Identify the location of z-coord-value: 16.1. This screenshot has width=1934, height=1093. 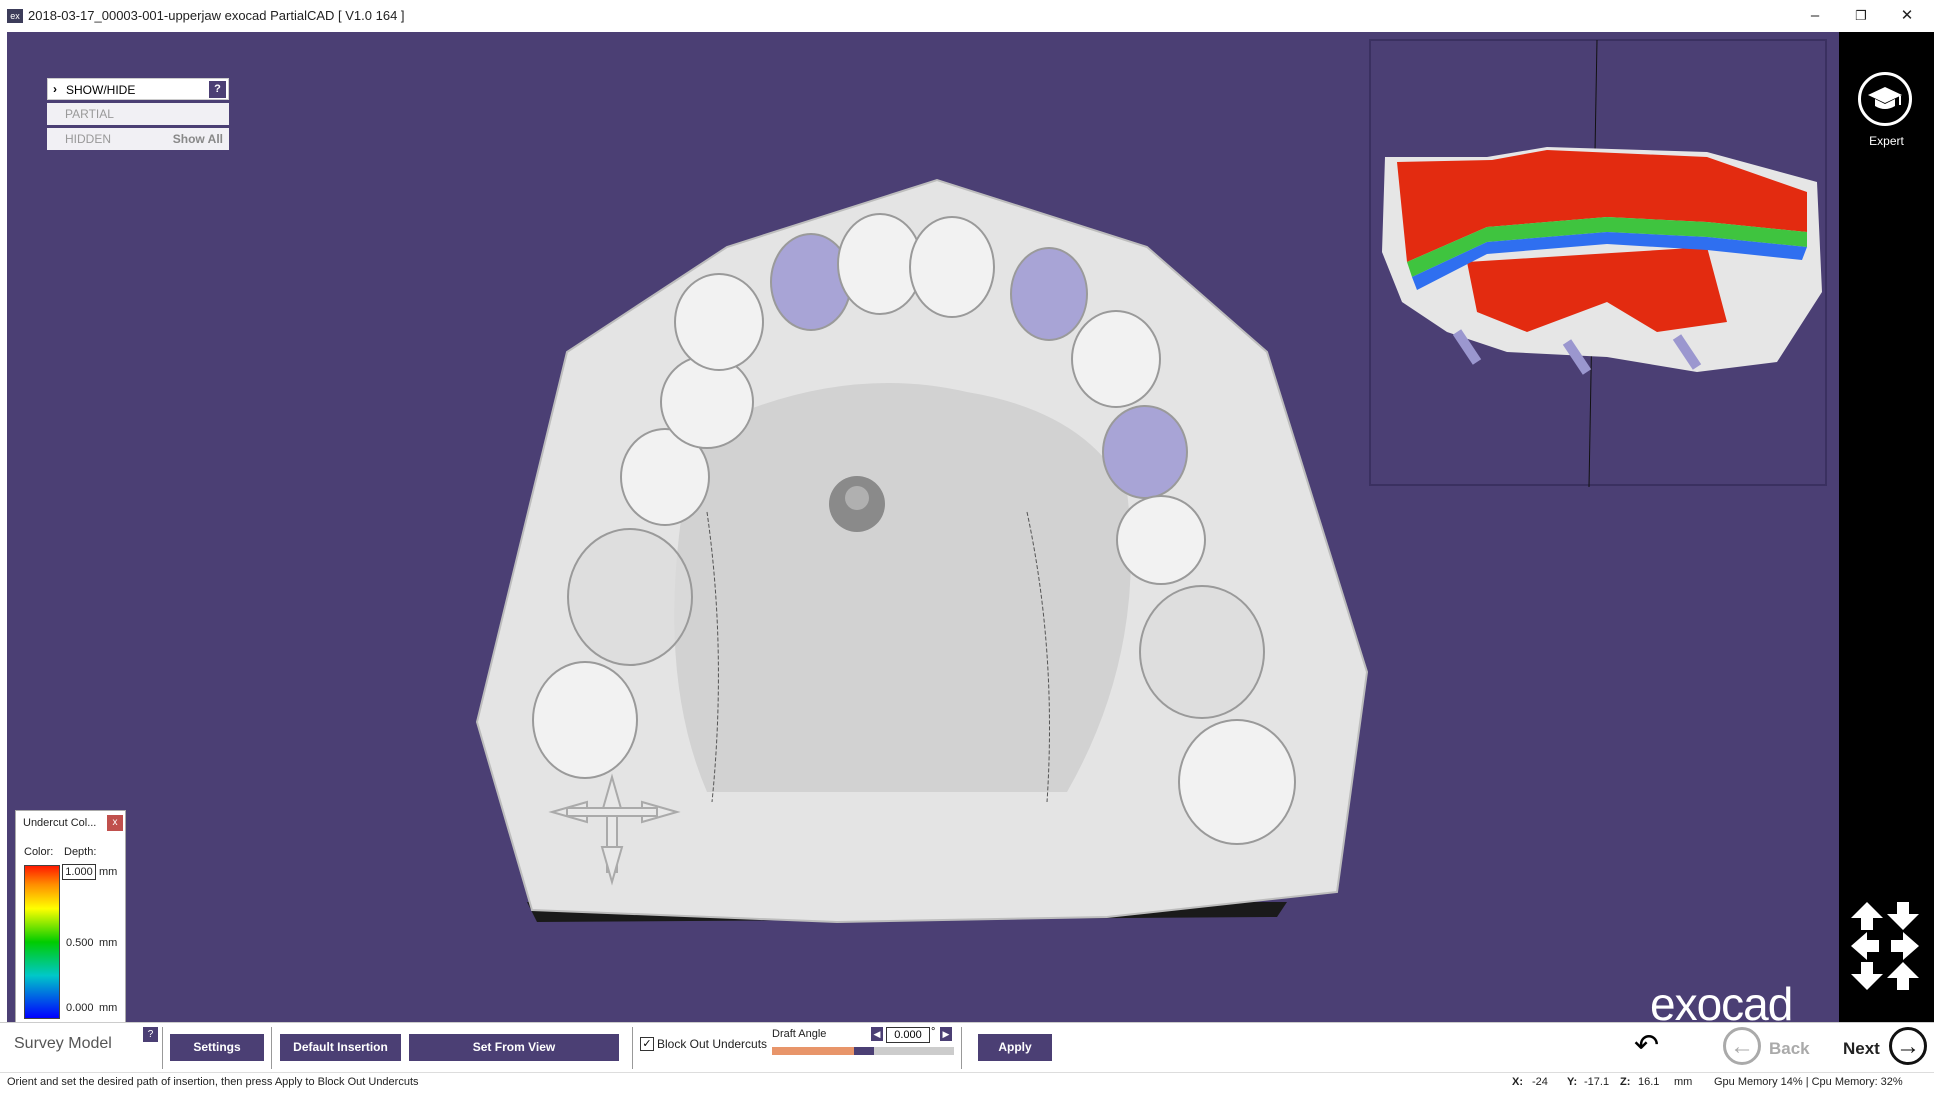
(1649, 1082).